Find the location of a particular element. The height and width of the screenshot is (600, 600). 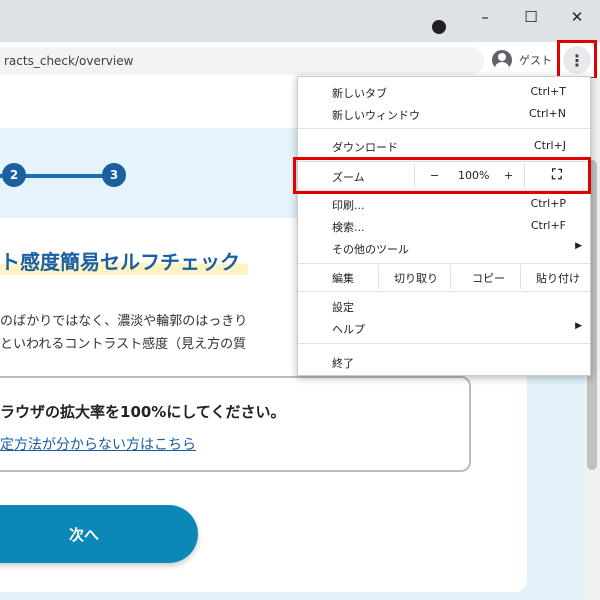

menu-item-settings: 設定 is located at coordinates (444, 306).